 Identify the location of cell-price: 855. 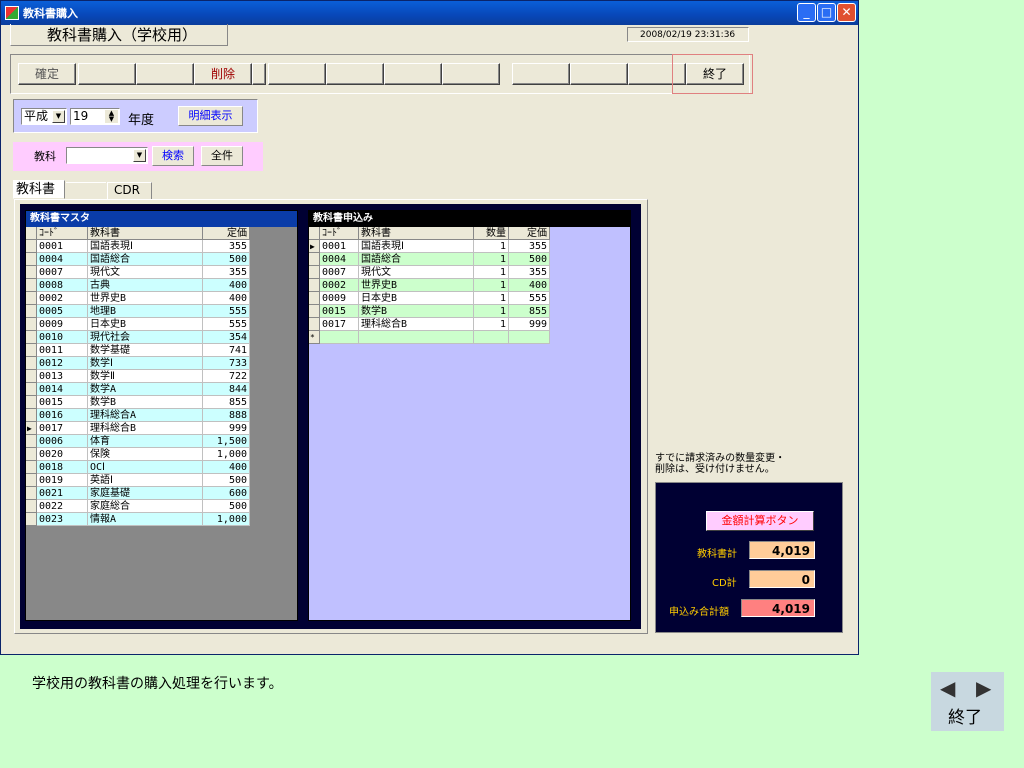
(226, 402).